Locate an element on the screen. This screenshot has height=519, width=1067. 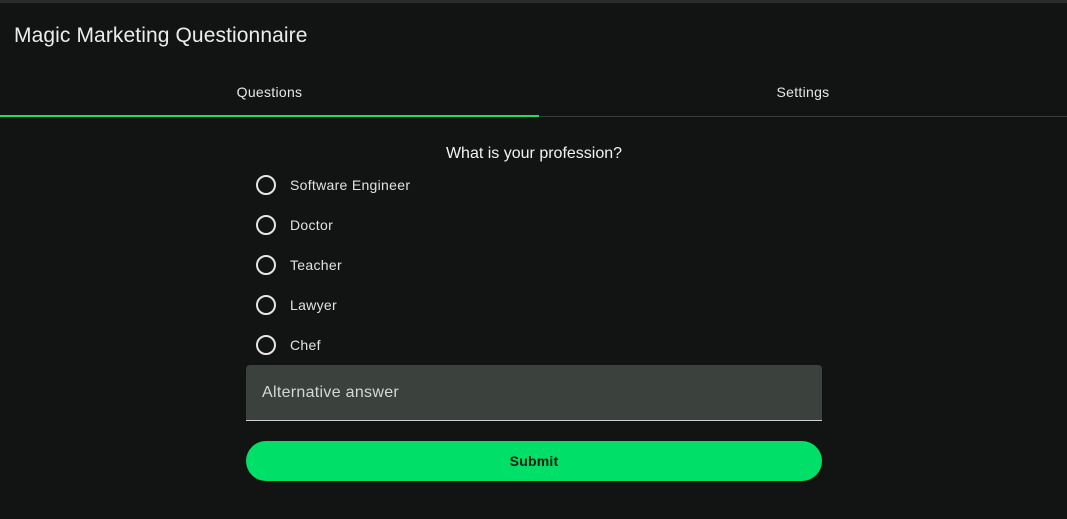
alternative-answer-field is located at coordinates (534, 393).